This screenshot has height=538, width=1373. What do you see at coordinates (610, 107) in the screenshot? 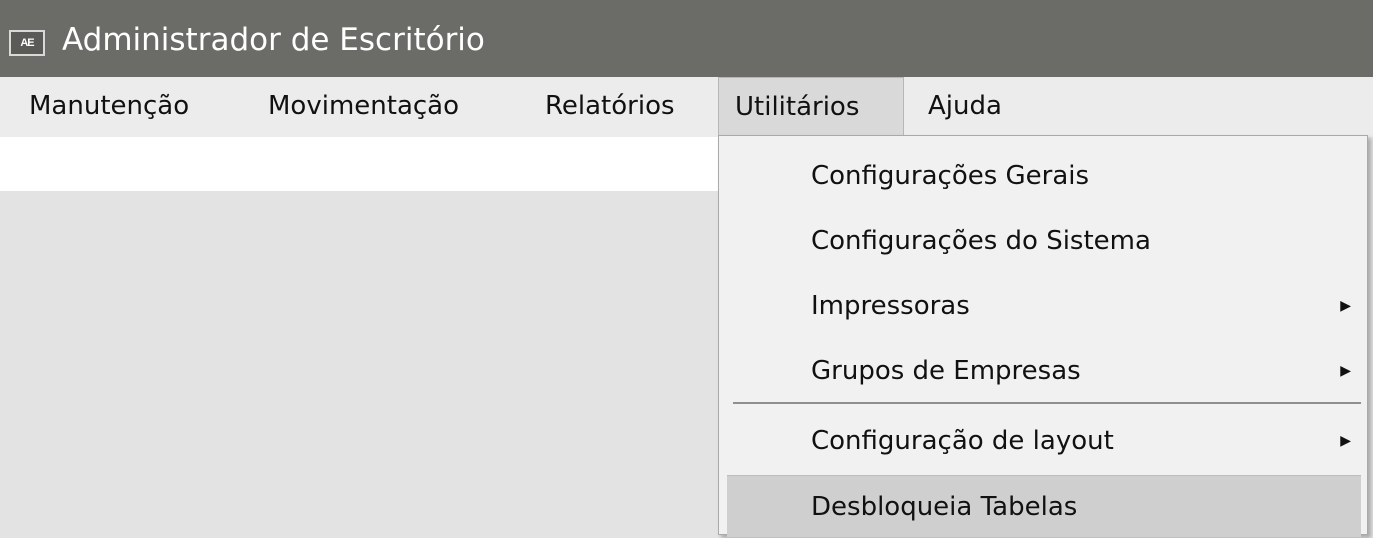
I see `menu-relatorios: Relatórios` at bounding box center [610, 107].